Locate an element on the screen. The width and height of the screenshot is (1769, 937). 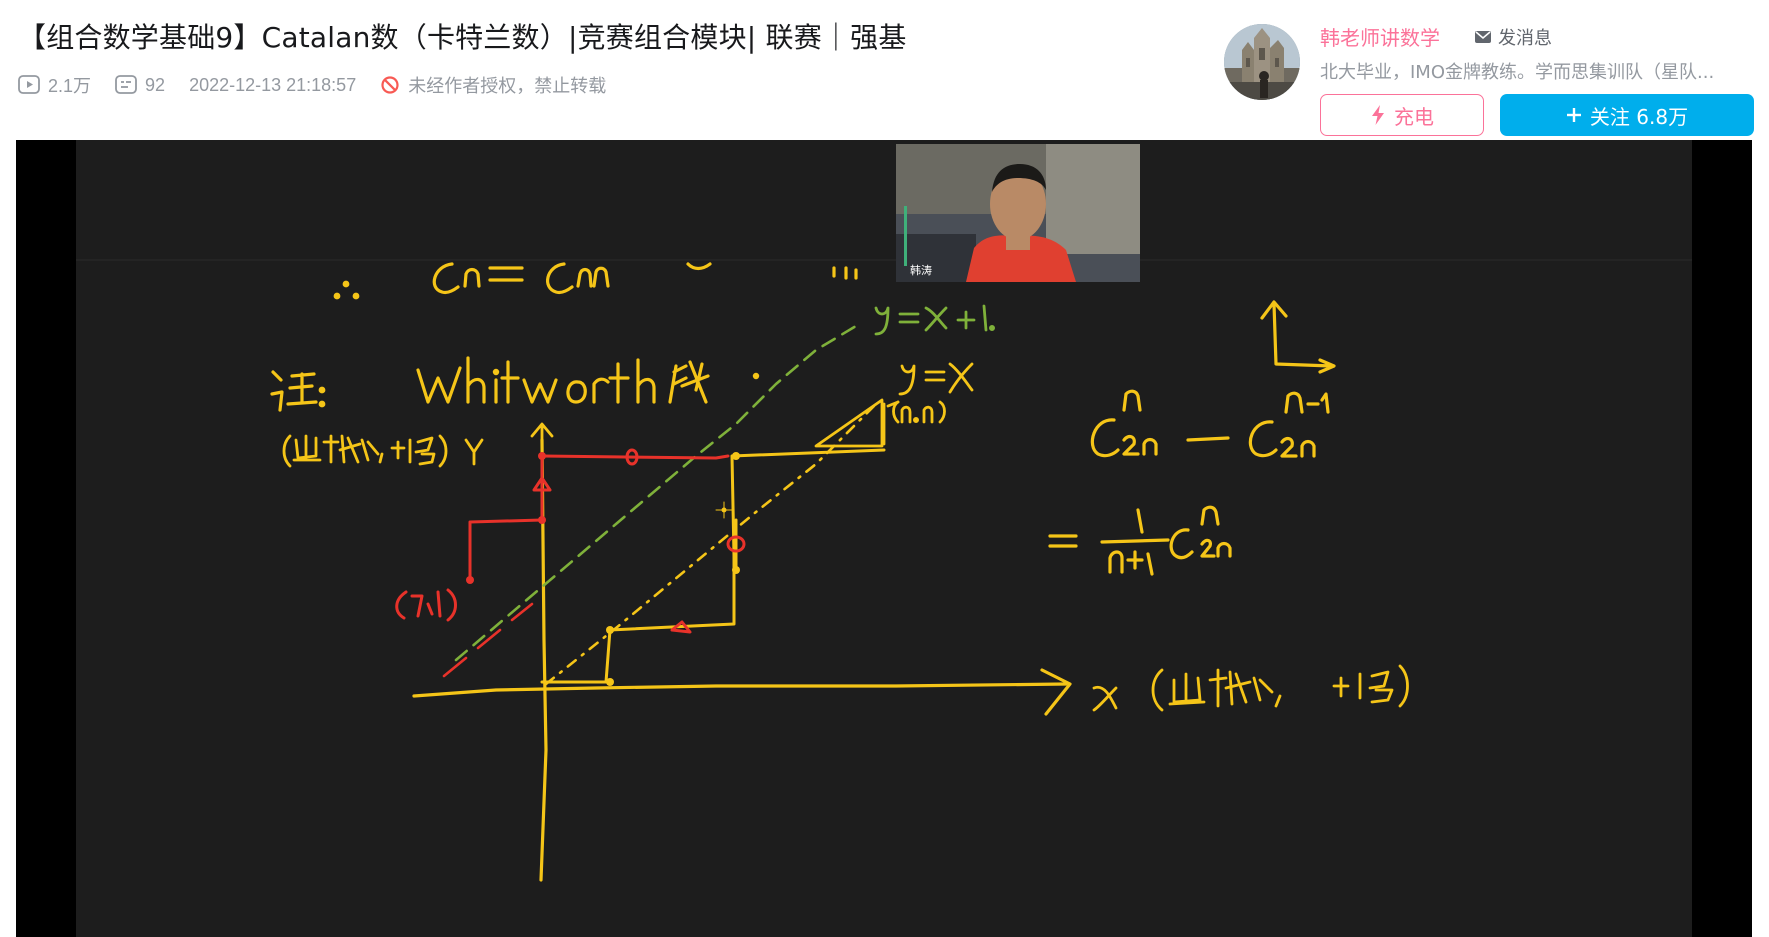
plus-icon is located at coordinates (1573, 115).